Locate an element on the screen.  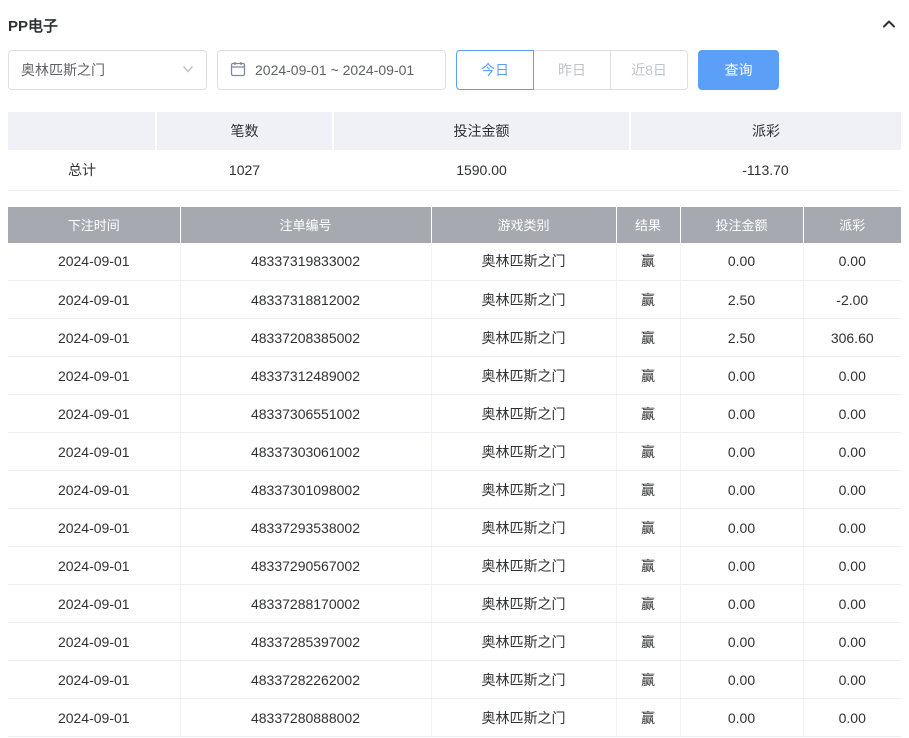
table-cell: 48337301098002 is located at coordinates (306, 489).